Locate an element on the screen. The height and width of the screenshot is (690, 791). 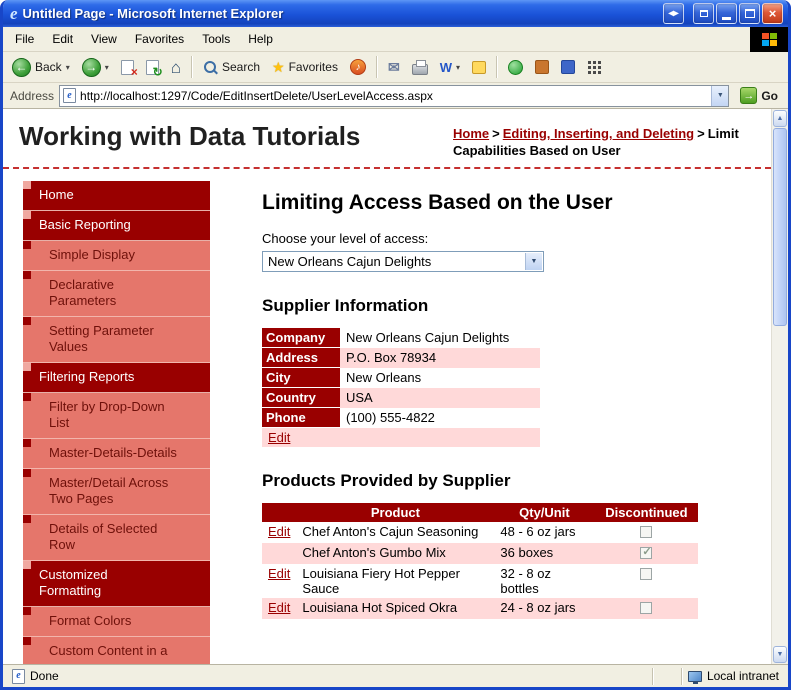
product-name: Chef Anton's Cajun Seasoning is located at coordinates (390, 531).